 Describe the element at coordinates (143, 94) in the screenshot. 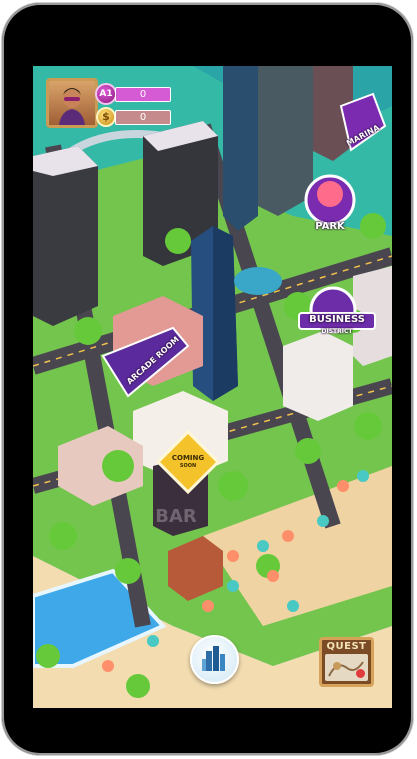

I see `xp-bar: 0` at that location.